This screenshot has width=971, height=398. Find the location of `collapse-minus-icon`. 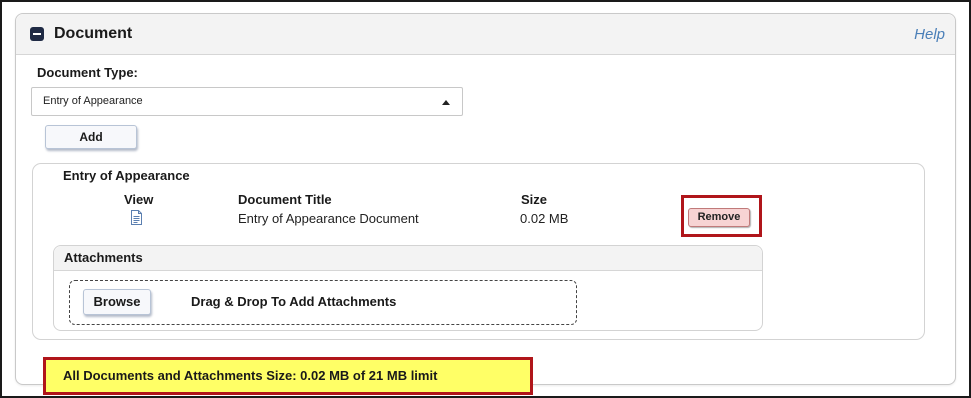

collapse-minus-icon is located at coordinates (37, 34).